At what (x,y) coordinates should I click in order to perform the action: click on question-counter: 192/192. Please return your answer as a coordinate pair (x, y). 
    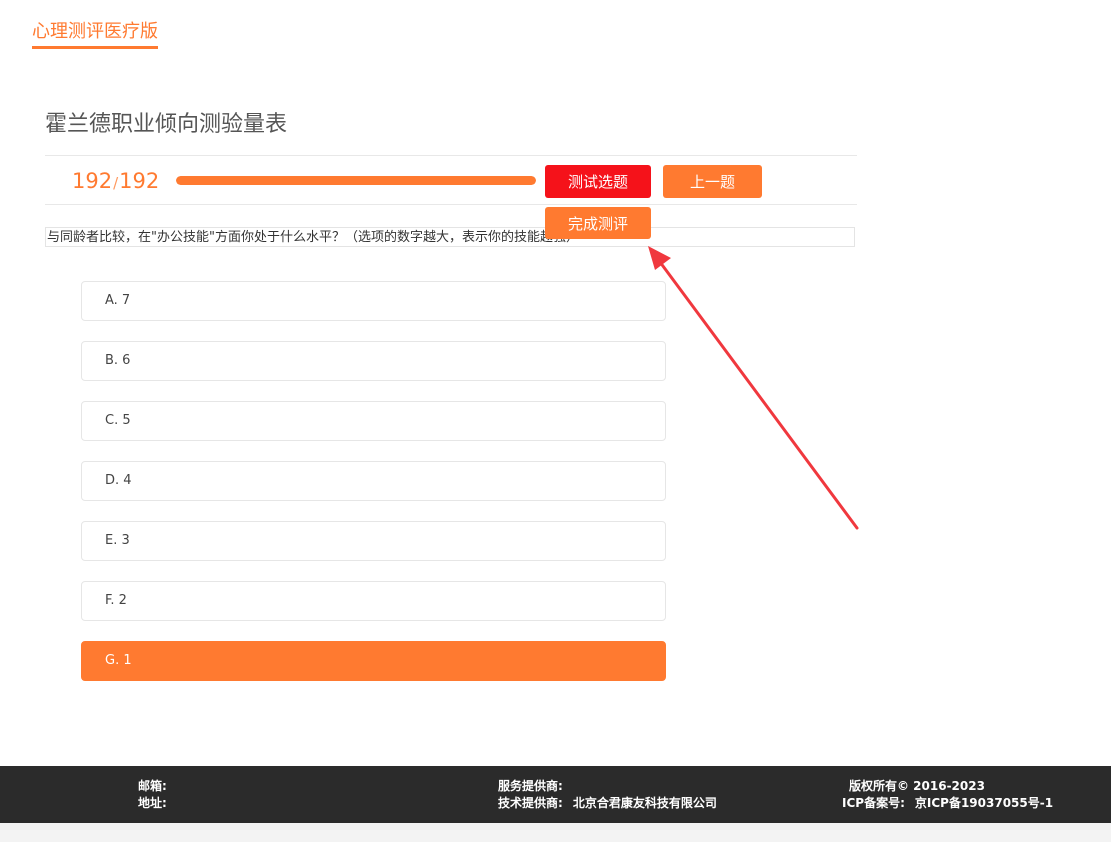
    Looking at the image, I should click on (115, 182).